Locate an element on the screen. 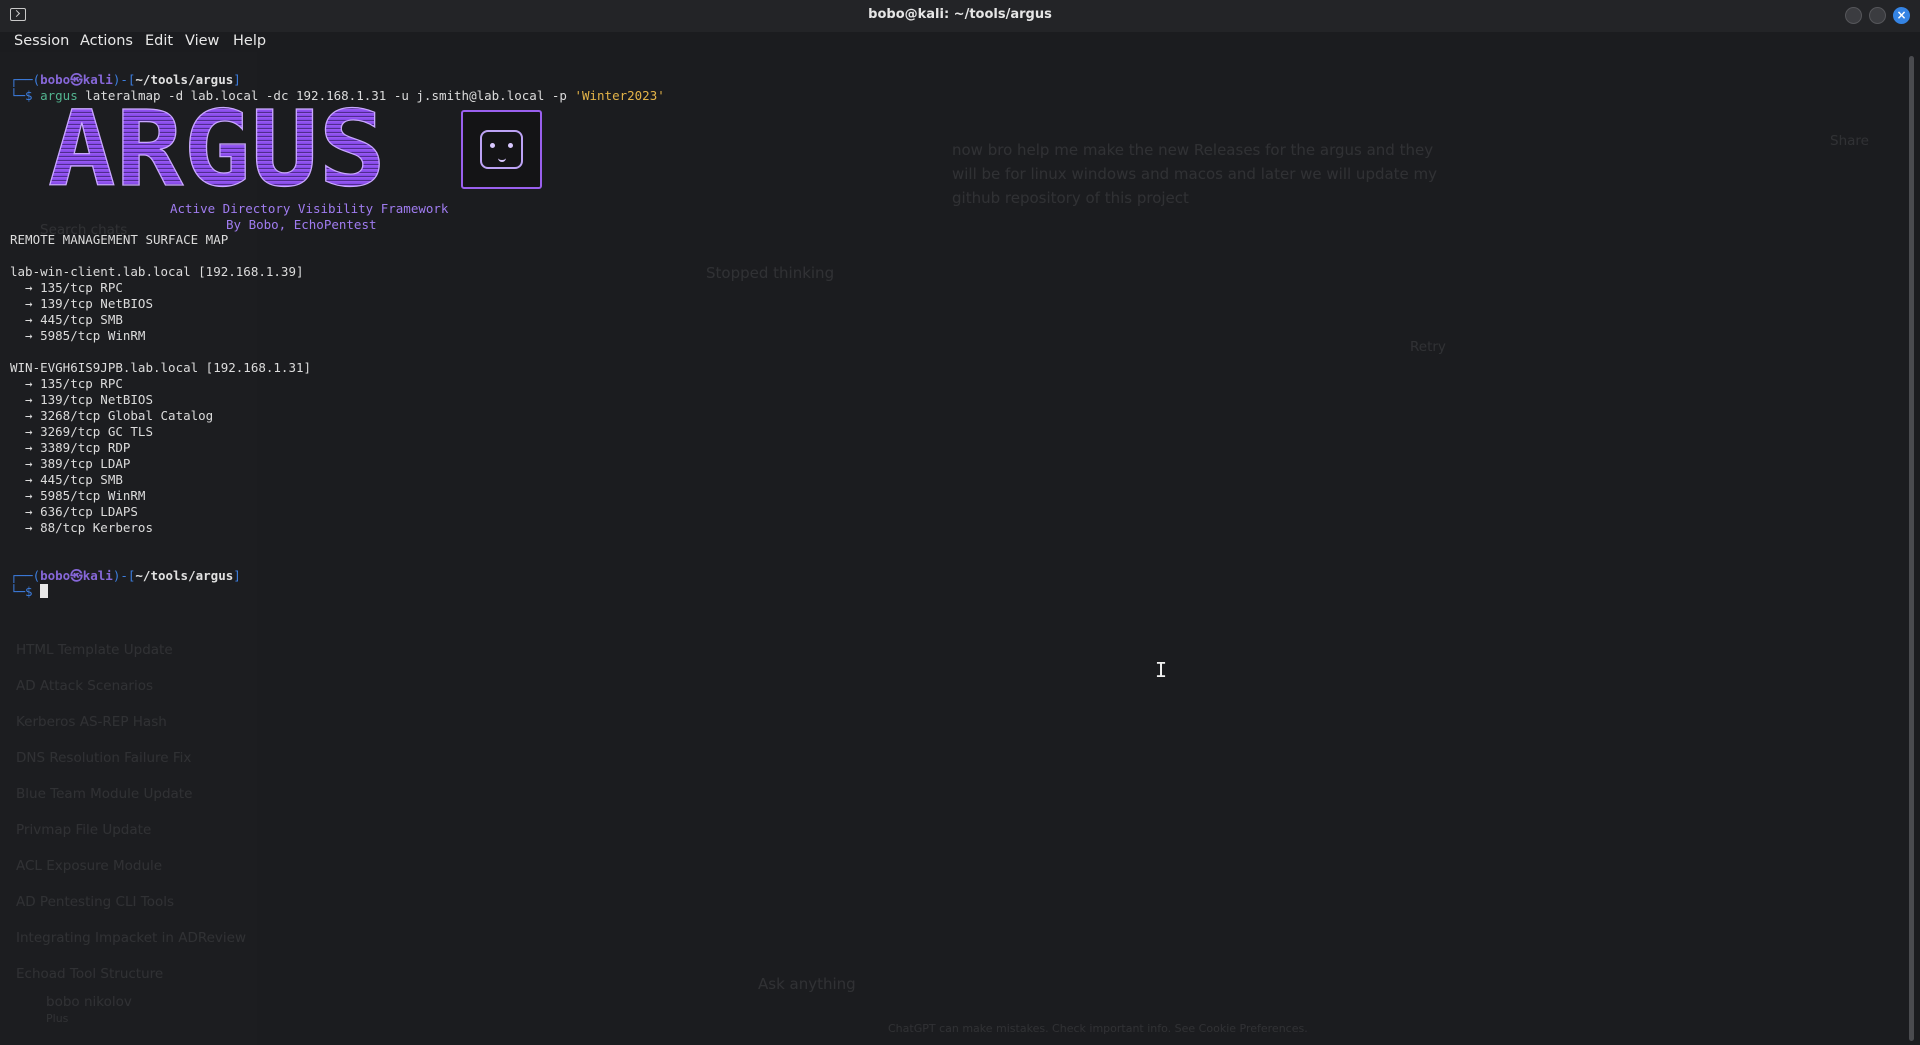 The image size is (1920, 1045). ghost-sidebar-item: Privmap File Update is located at coordinates (84, 830).